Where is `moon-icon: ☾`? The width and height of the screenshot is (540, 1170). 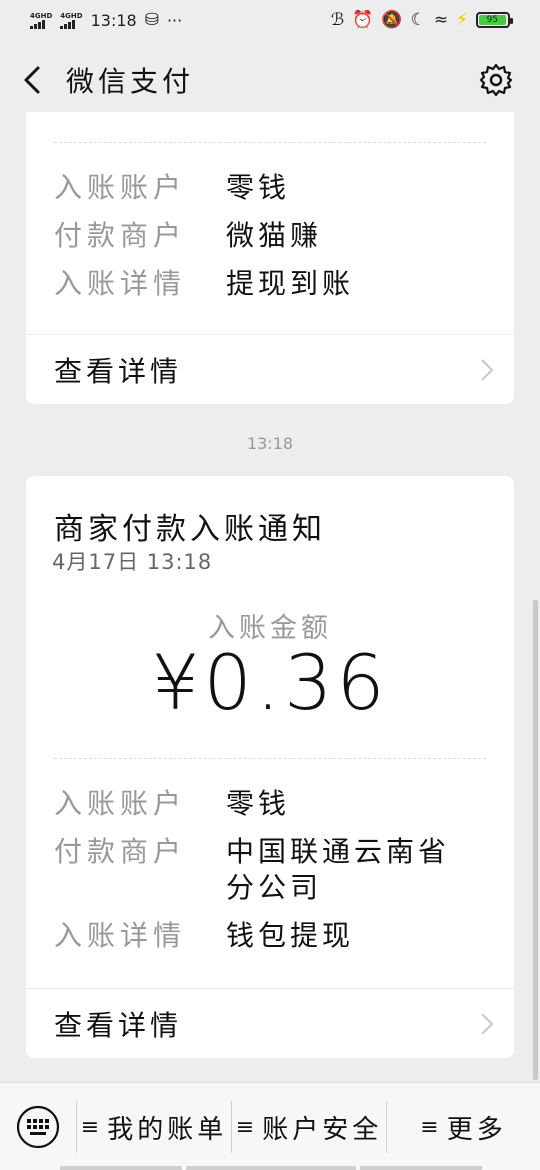
moon-icon: ☾ is located at coordinates (418, 20).